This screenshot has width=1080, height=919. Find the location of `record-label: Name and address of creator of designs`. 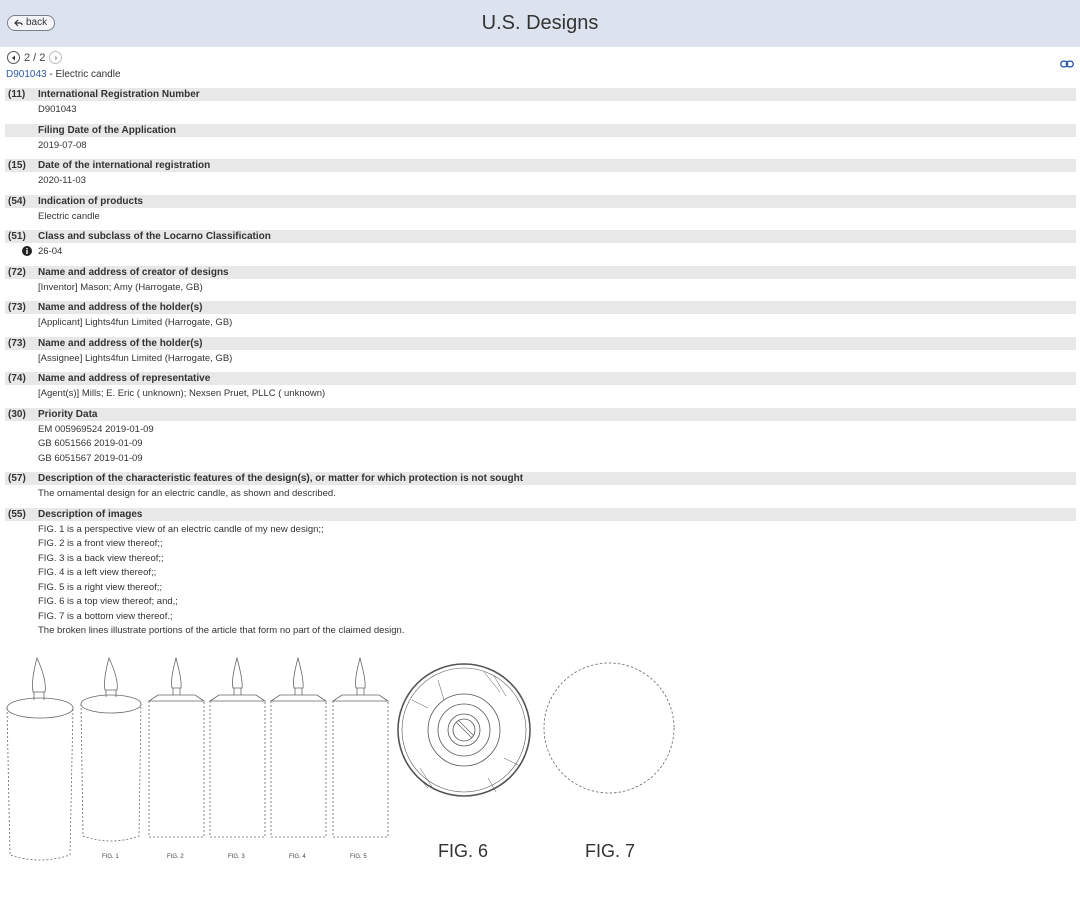

record-label: Name and address of creator of designs is located at coordinates (133, 272).